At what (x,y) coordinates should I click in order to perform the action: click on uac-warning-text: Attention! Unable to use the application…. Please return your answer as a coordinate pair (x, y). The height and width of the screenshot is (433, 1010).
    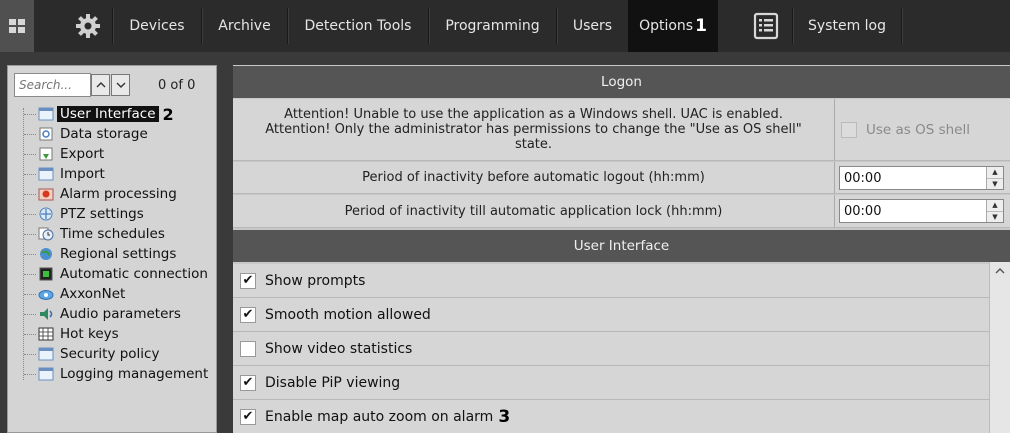
    Looking at the image, I should click on (534, 130).